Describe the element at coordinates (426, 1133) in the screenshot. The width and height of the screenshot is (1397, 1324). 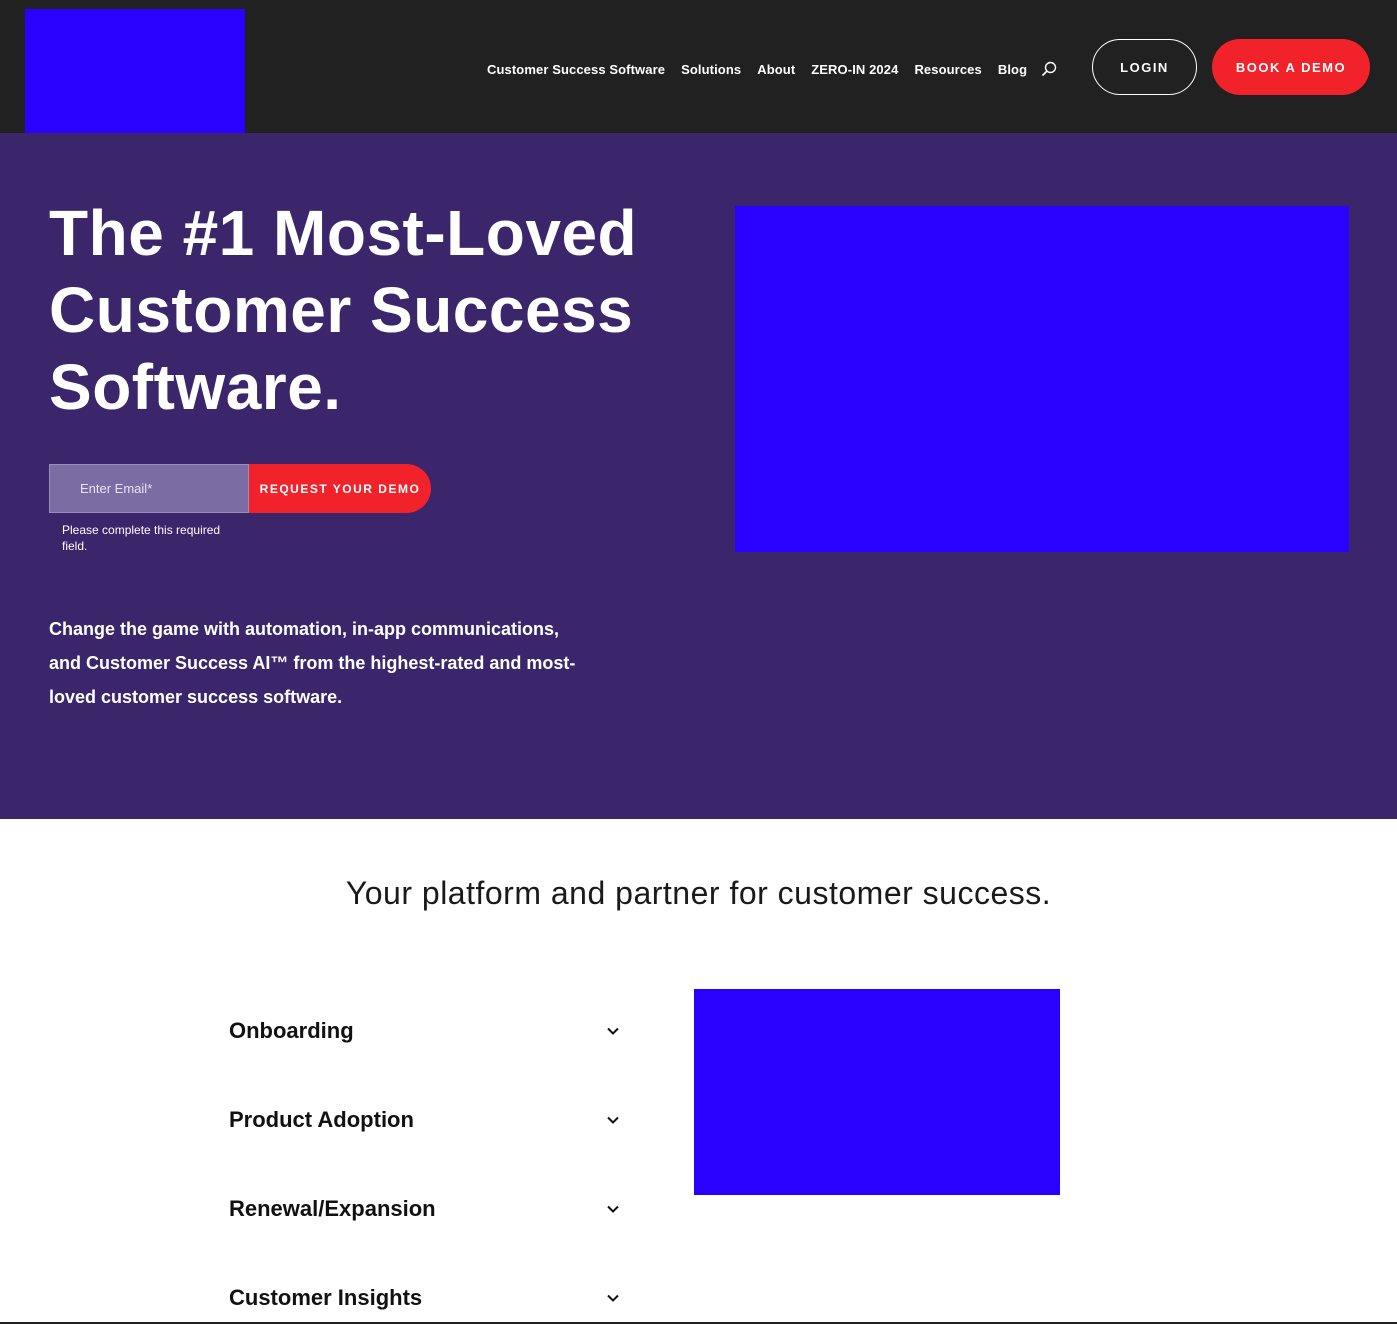
I see `accordion-item-product-adoption: Product Adoption` at that location.